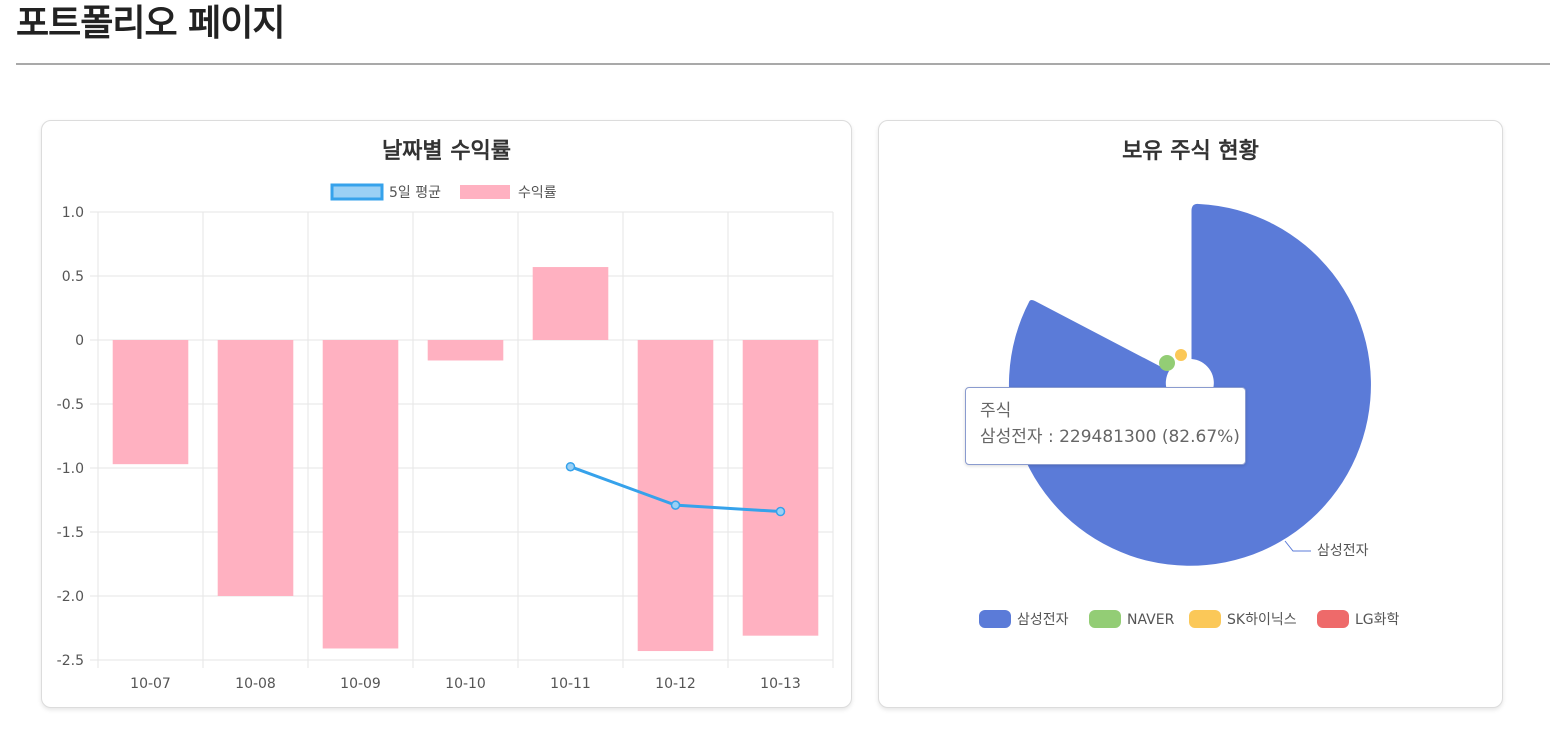 This screenshot has width=1550, height=731. I want to click on pie-slice-samsung-main, so click(1189, 384).